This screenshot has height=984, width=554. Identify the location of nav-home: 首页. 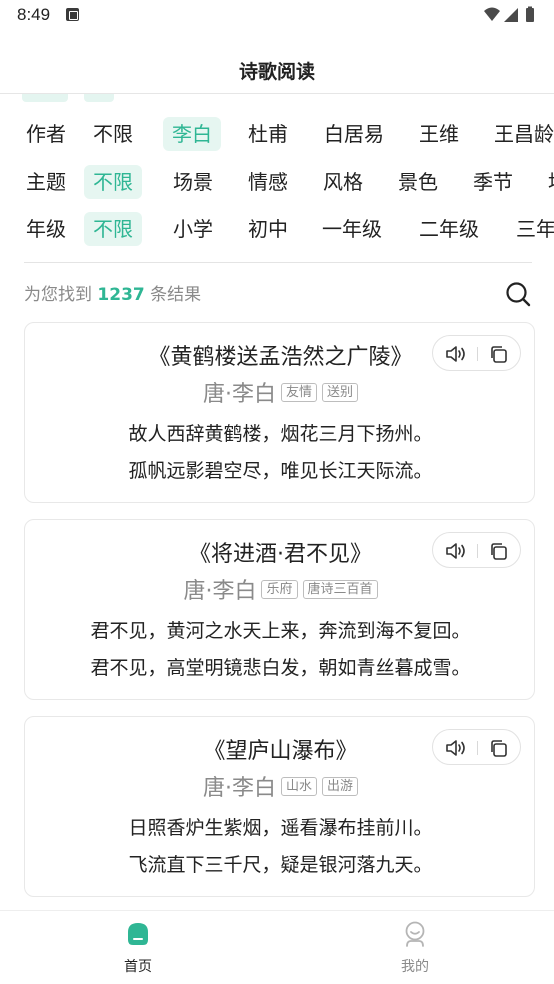
(138, 947).